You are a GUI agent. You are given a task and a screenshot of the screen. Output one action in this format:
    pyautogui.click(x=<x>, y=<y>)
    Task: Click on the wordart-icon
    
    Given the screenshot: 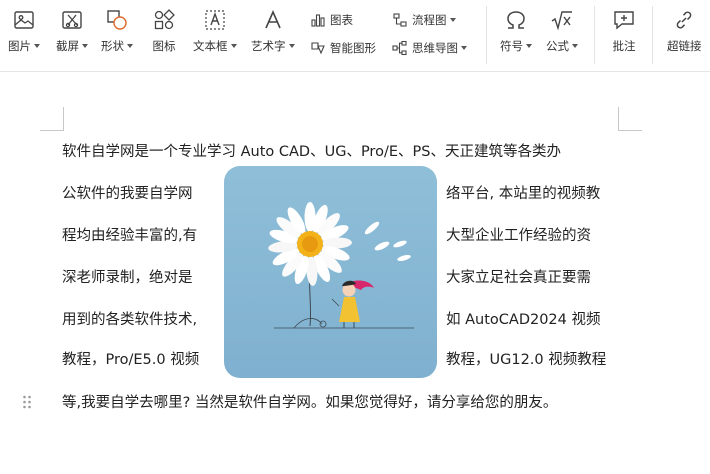 What is the action you would take?
    pyautogui.click(x=273, y=19)
    